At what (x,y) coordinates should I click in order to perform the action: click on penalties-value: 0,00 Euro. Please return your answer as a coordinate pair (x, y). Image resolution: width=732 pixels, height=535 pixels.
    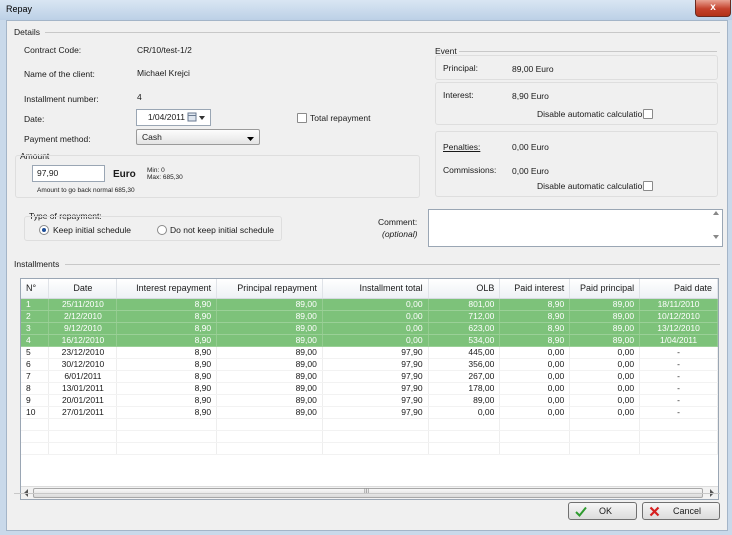
    Looking at the image, I should click on (530, 147).